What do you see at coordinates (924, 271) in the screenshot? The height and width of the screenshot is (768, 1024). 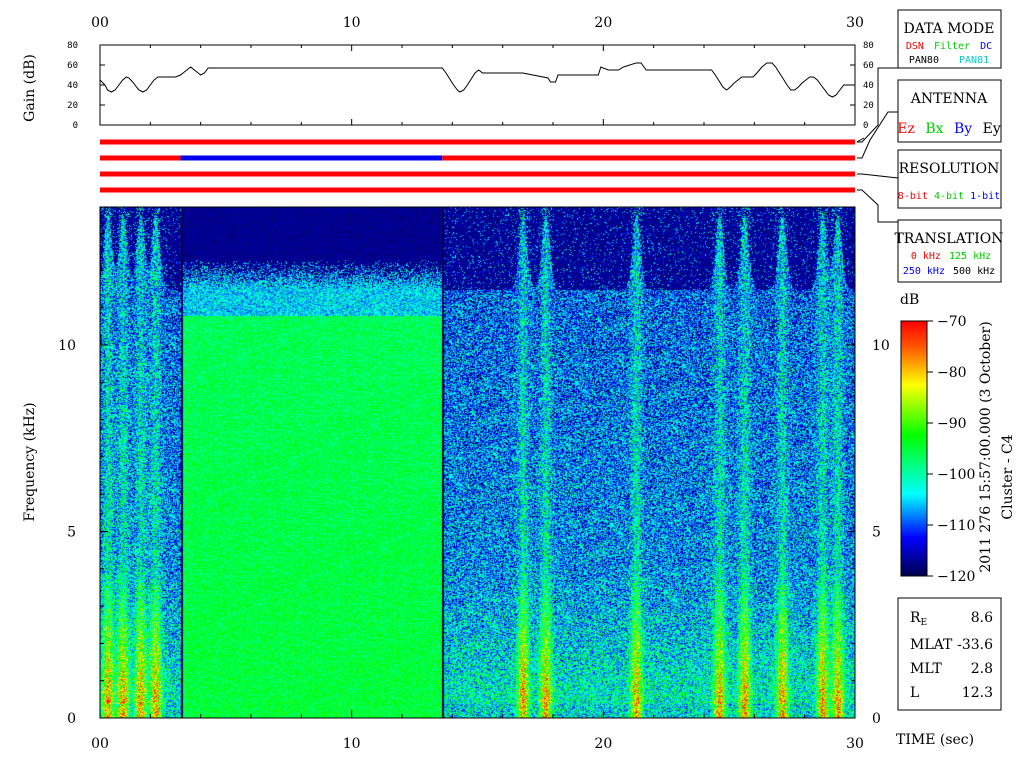 I see `legend-250khz: 250 kHz` at bounding box center [924, 271].